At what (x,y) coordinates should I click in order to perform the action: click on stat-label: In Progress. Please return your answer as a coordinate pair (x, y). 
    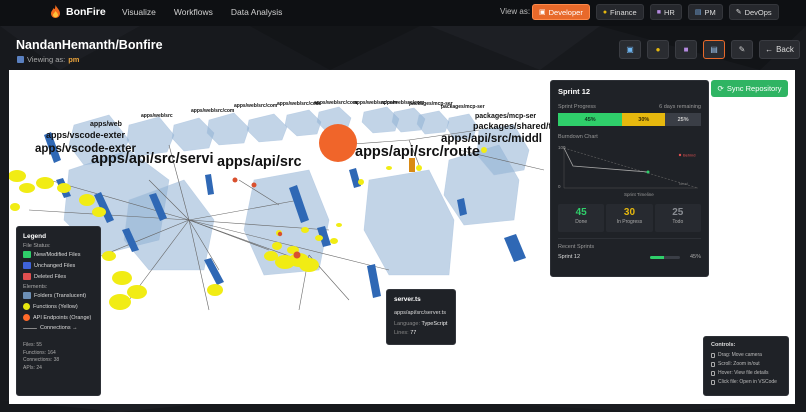
    Looking at the image, I should click on (629, 222).